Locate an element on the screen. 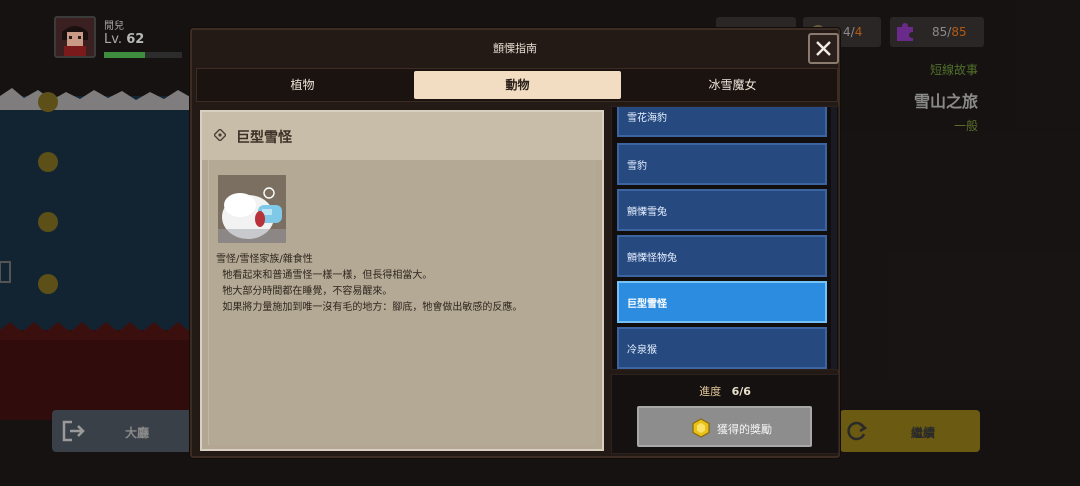 The image size is (1080, 486). creature-list: 雪花海豹 雪豹 顫慄雪兔 顫慄怪物兔 巨型雪怪 冷泉猴 is located at coordinates (725, 238).